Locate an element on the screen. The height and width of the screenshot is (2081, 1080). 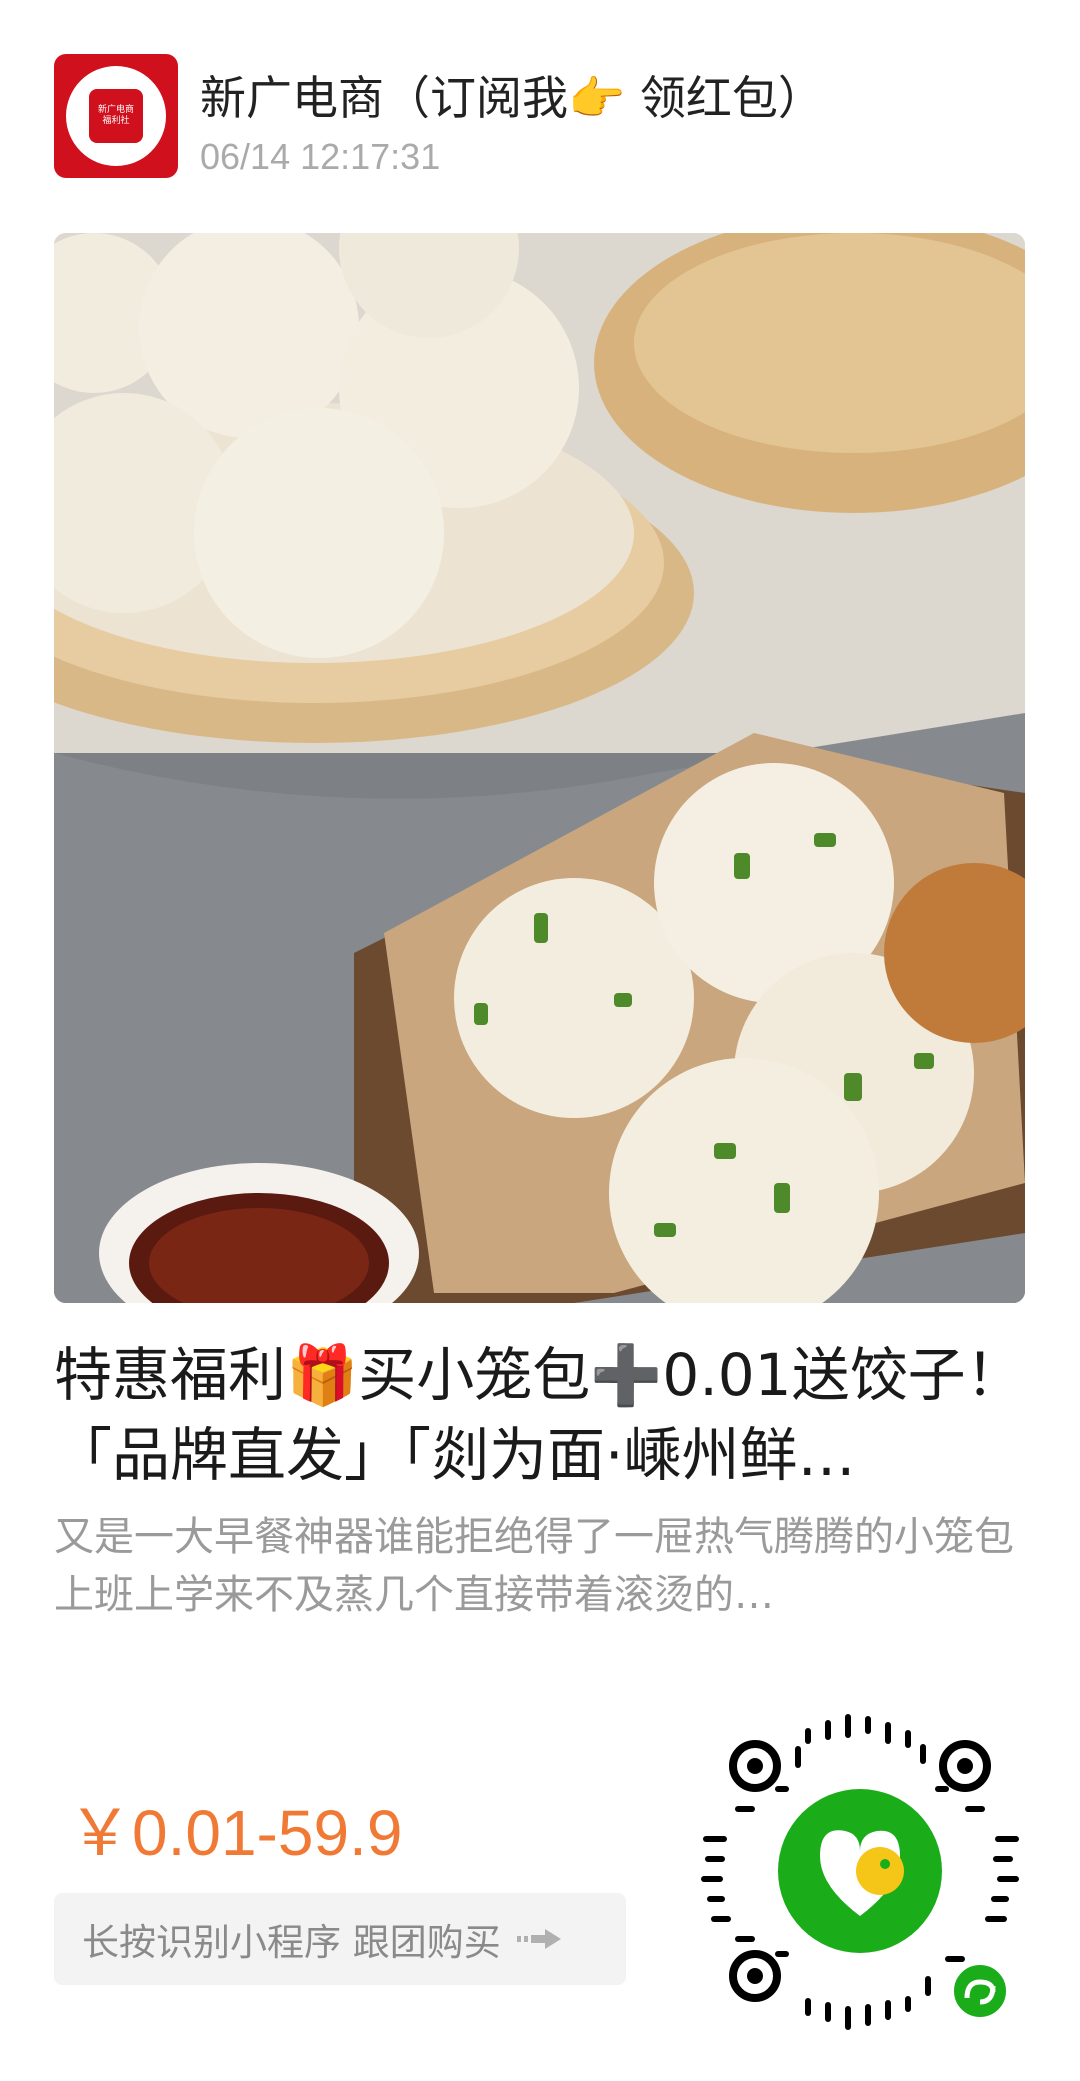
author-avatar: 新广电商 福利社 is located at coordinates (116, 116).